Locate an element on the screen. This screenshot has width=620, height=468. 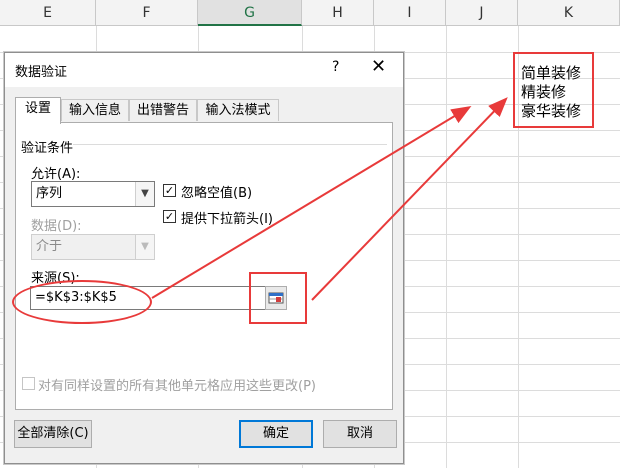
tab-error-alert: 出错警告 is located at coordinates (163, 110).